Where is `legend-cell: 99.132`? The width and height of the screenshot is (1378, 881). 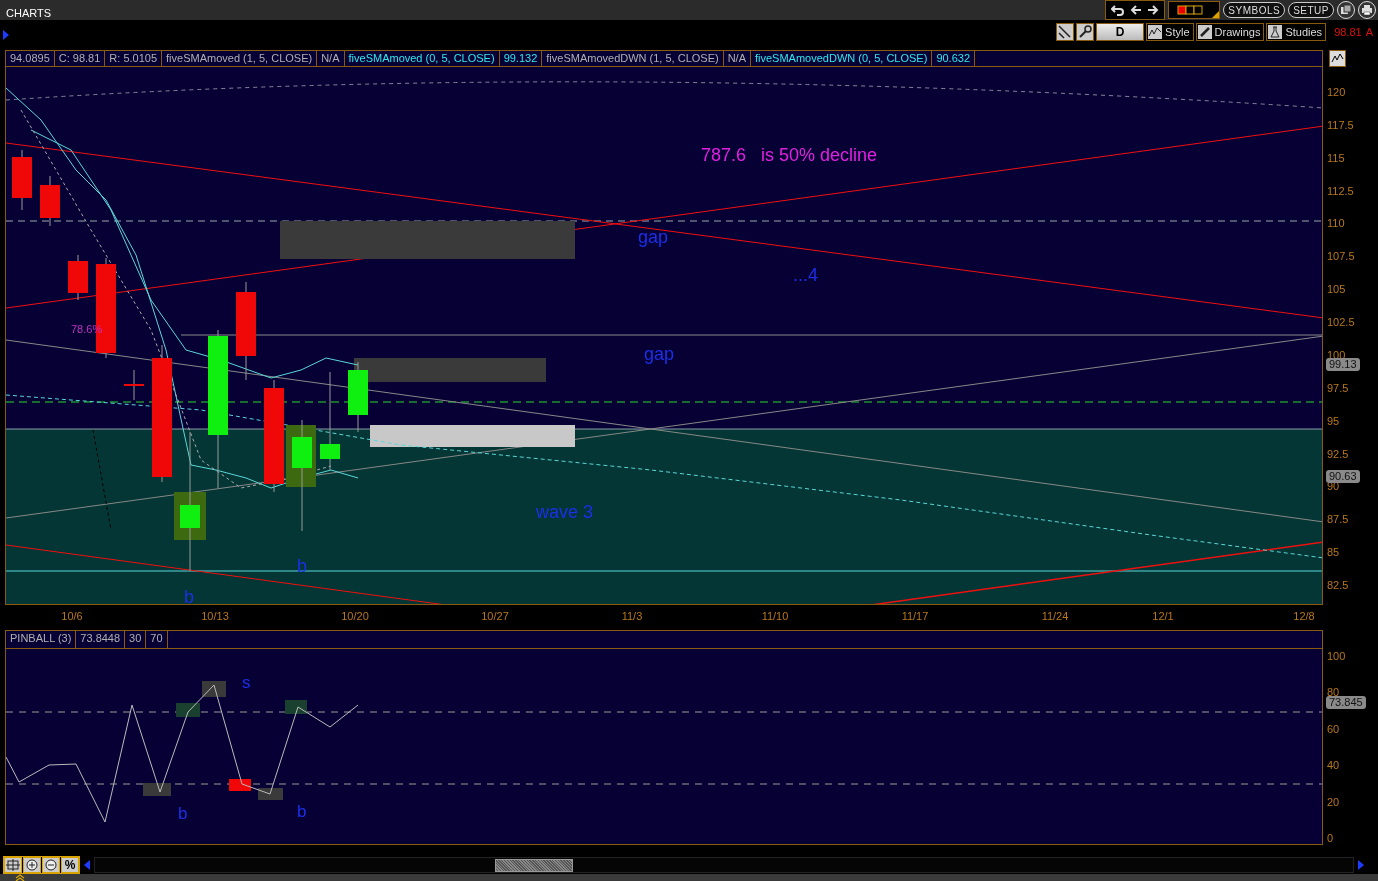
legend-cell: 99.132 is located at coordinates (521, 58).